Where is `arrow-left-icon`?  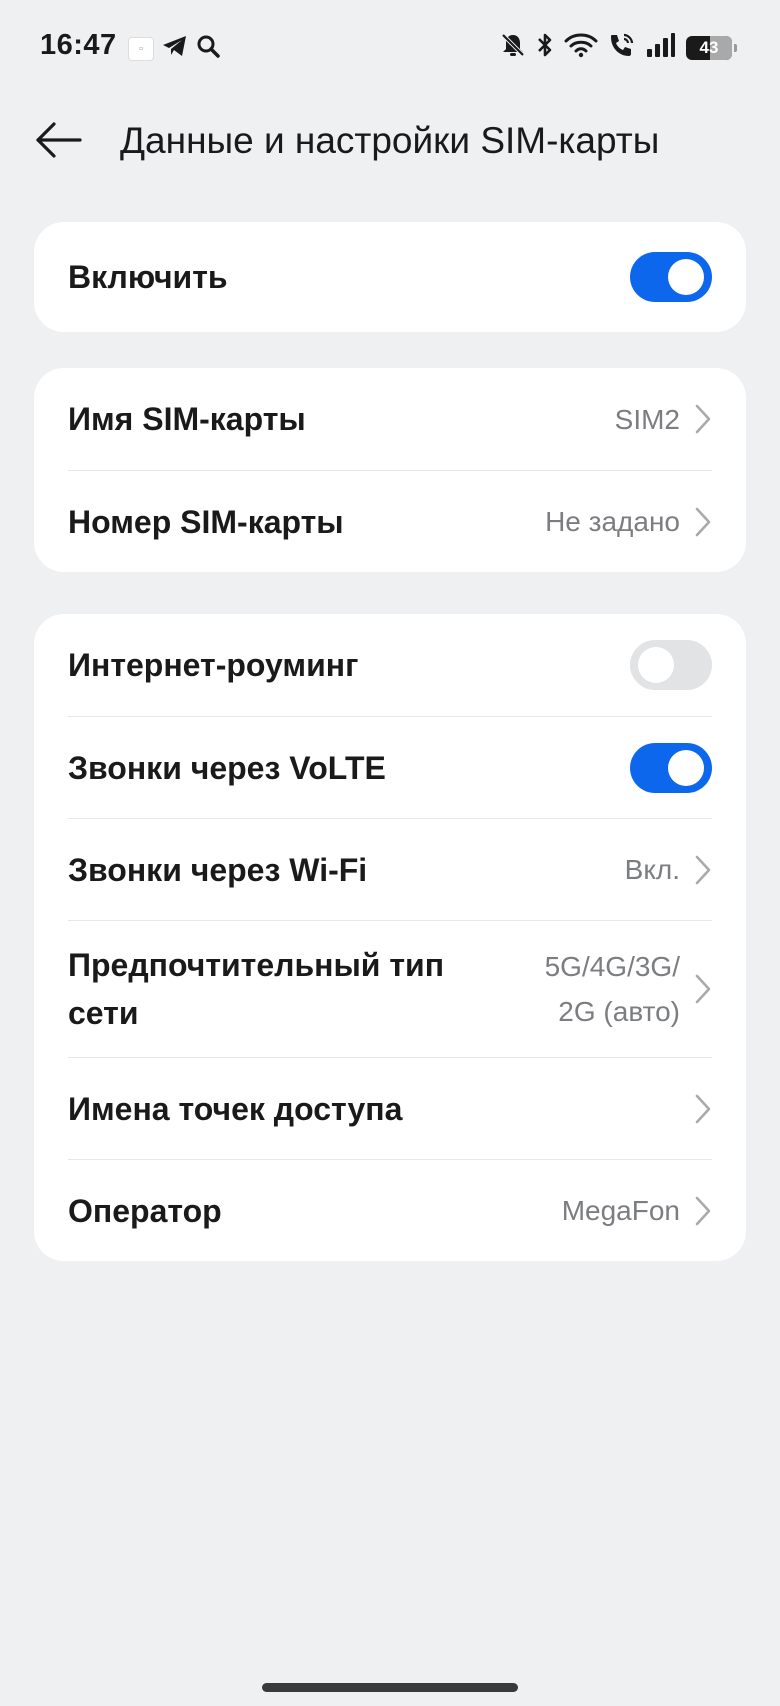
arrow-left-icon is located at coordinates (59, 140).